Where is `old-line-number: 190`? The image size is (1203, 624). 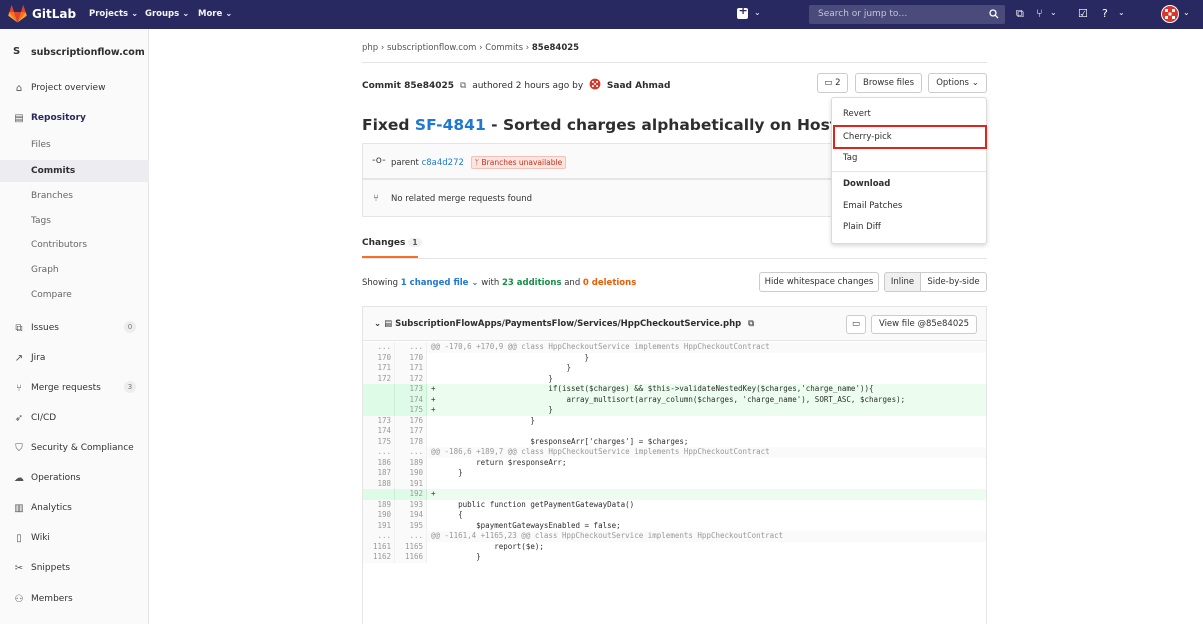 old-line-number: 190 is located at coordinates (379, 515).